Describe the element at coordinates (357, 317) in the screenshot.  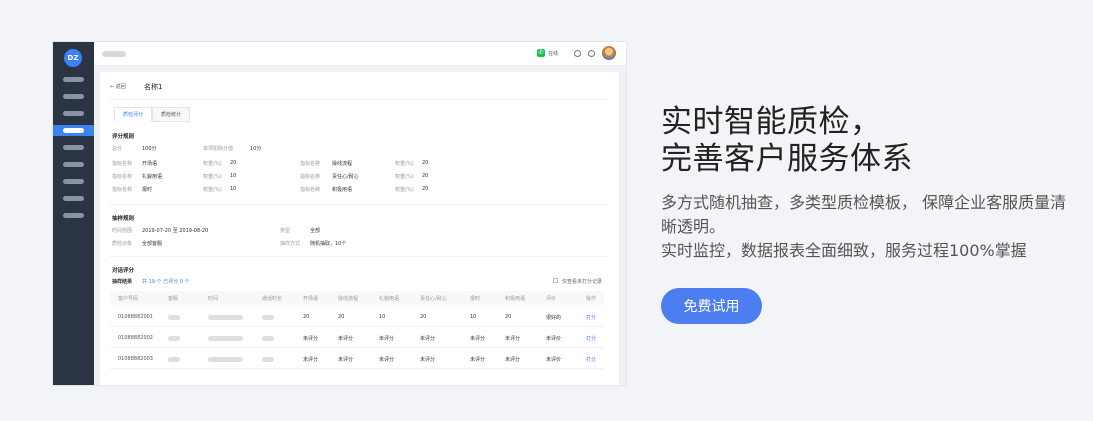
I see `table-row: 01088882001 20 20 10 20 10 20 很好的 打分` at that location.